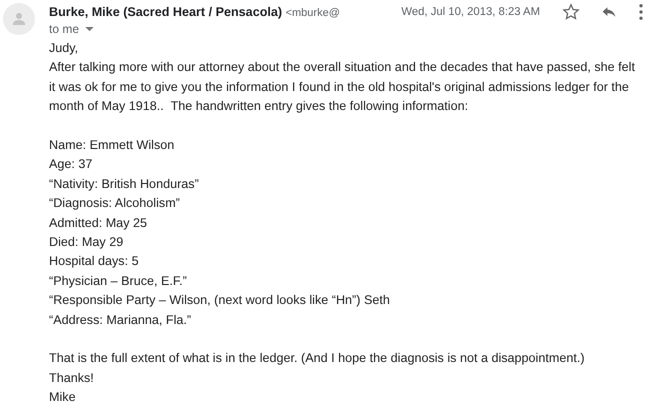 The width and height of the screenshot is (656, 409). I want to click on more-icon, so click(641, 12).